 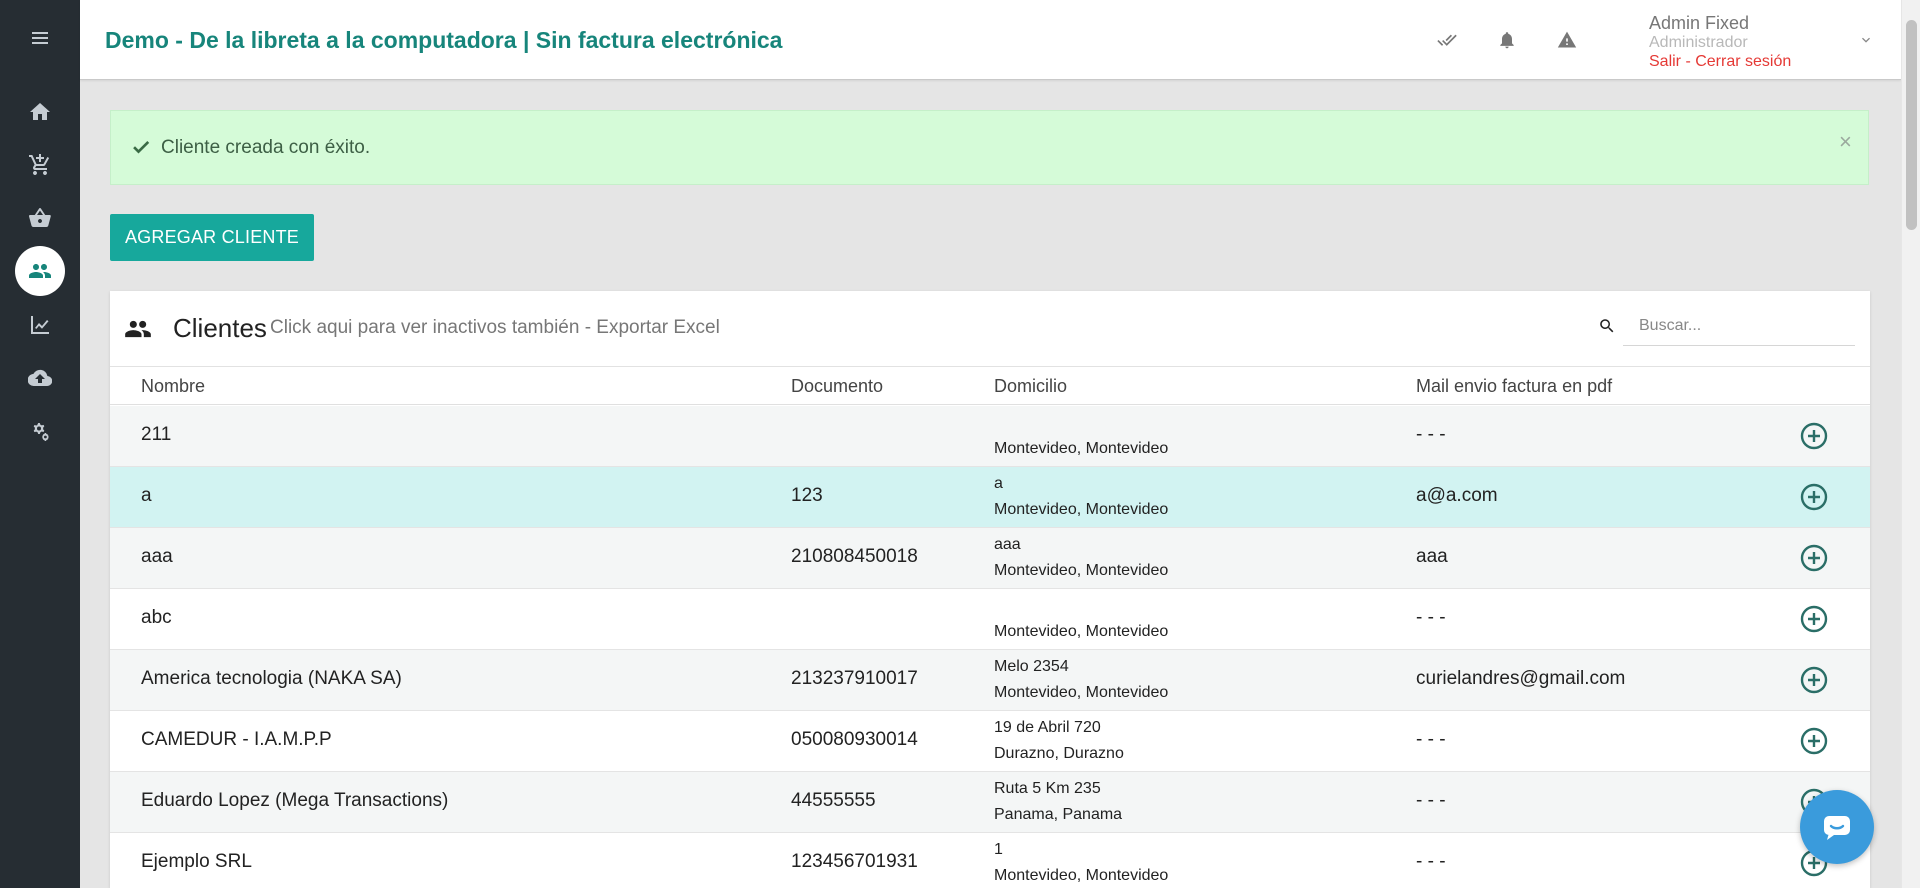 What do you see at coordinates (146, 495) in the screenshot?
I see `client-name: a` at bounding box center [146, 495].